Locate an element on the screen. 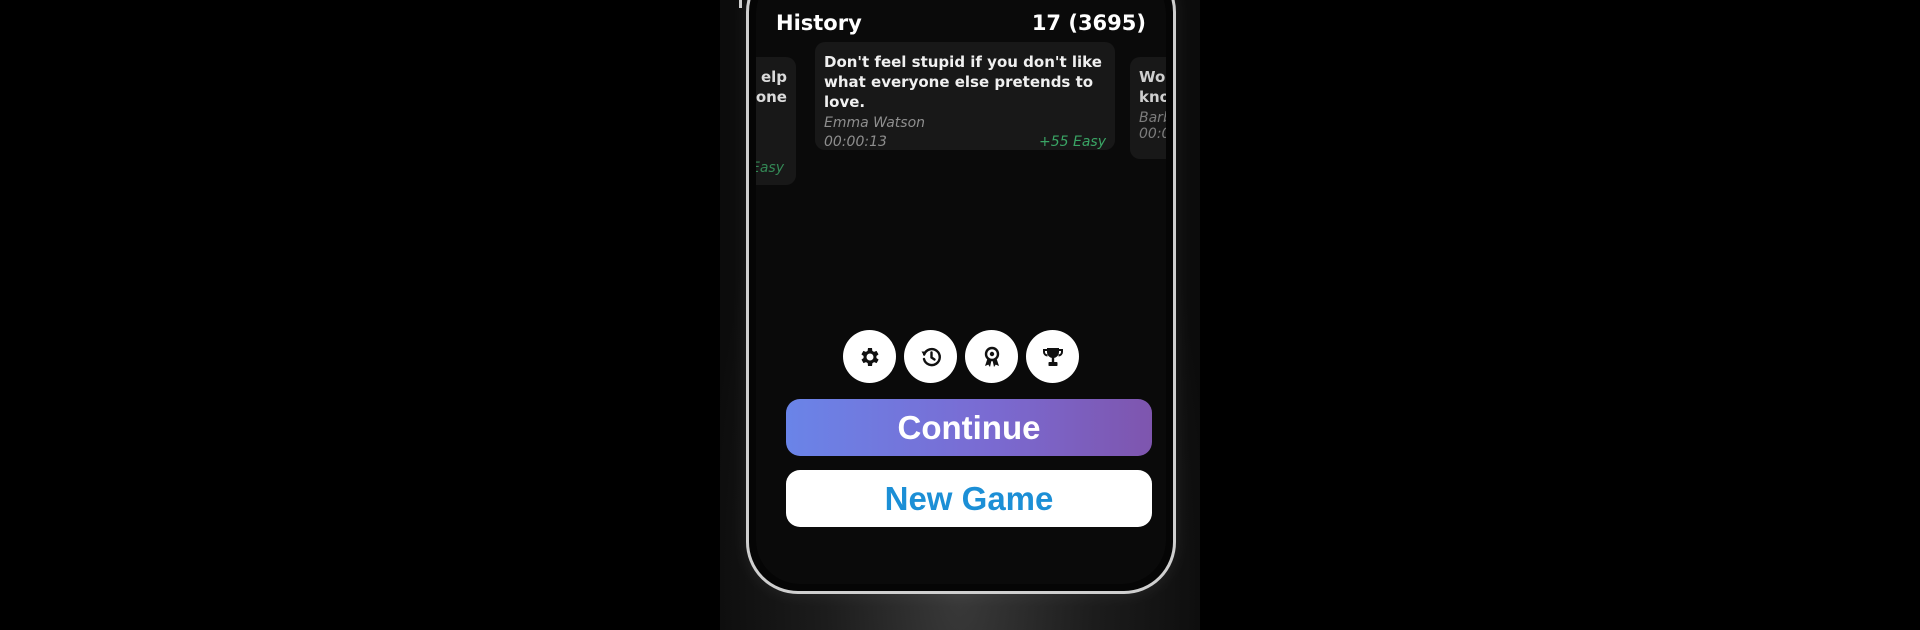 The width and height of the screenshot is (1920, 630). trophy-icon is located at coordinates (1052, 356).